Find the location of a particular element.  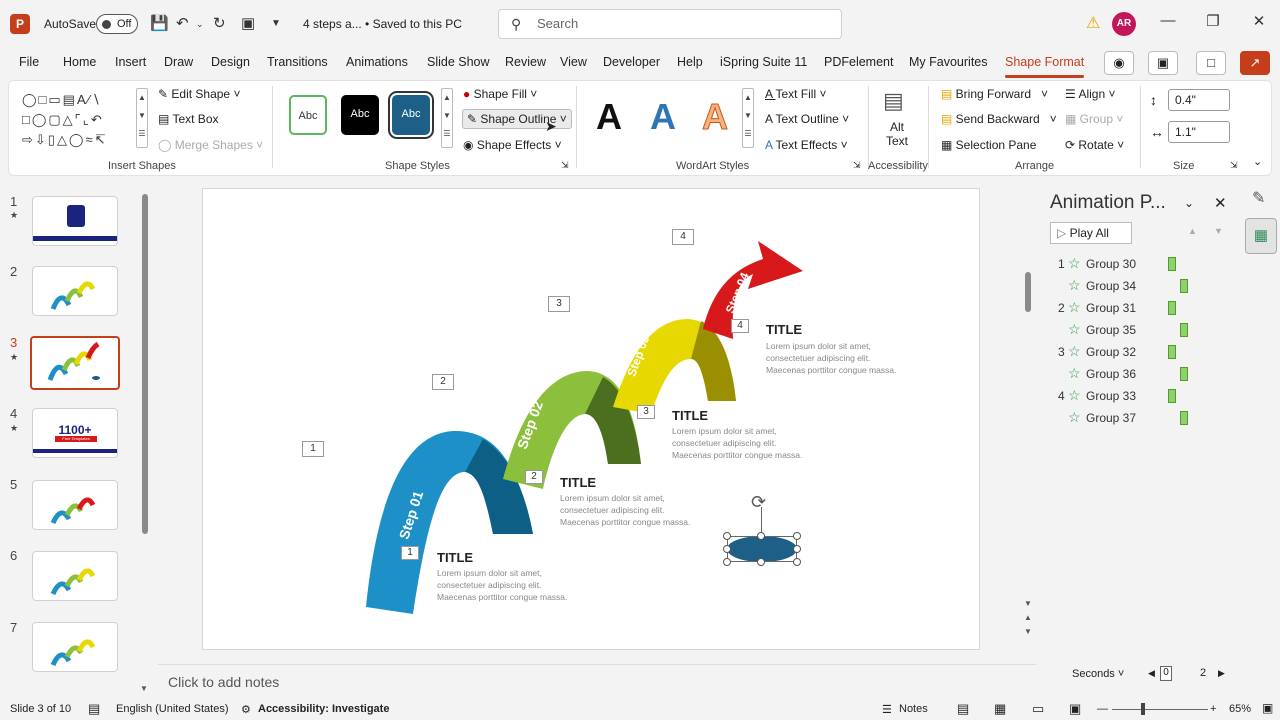

shapes-scroll-icon: ▲ ▼ ☰ is located at coordinates (142, 118).